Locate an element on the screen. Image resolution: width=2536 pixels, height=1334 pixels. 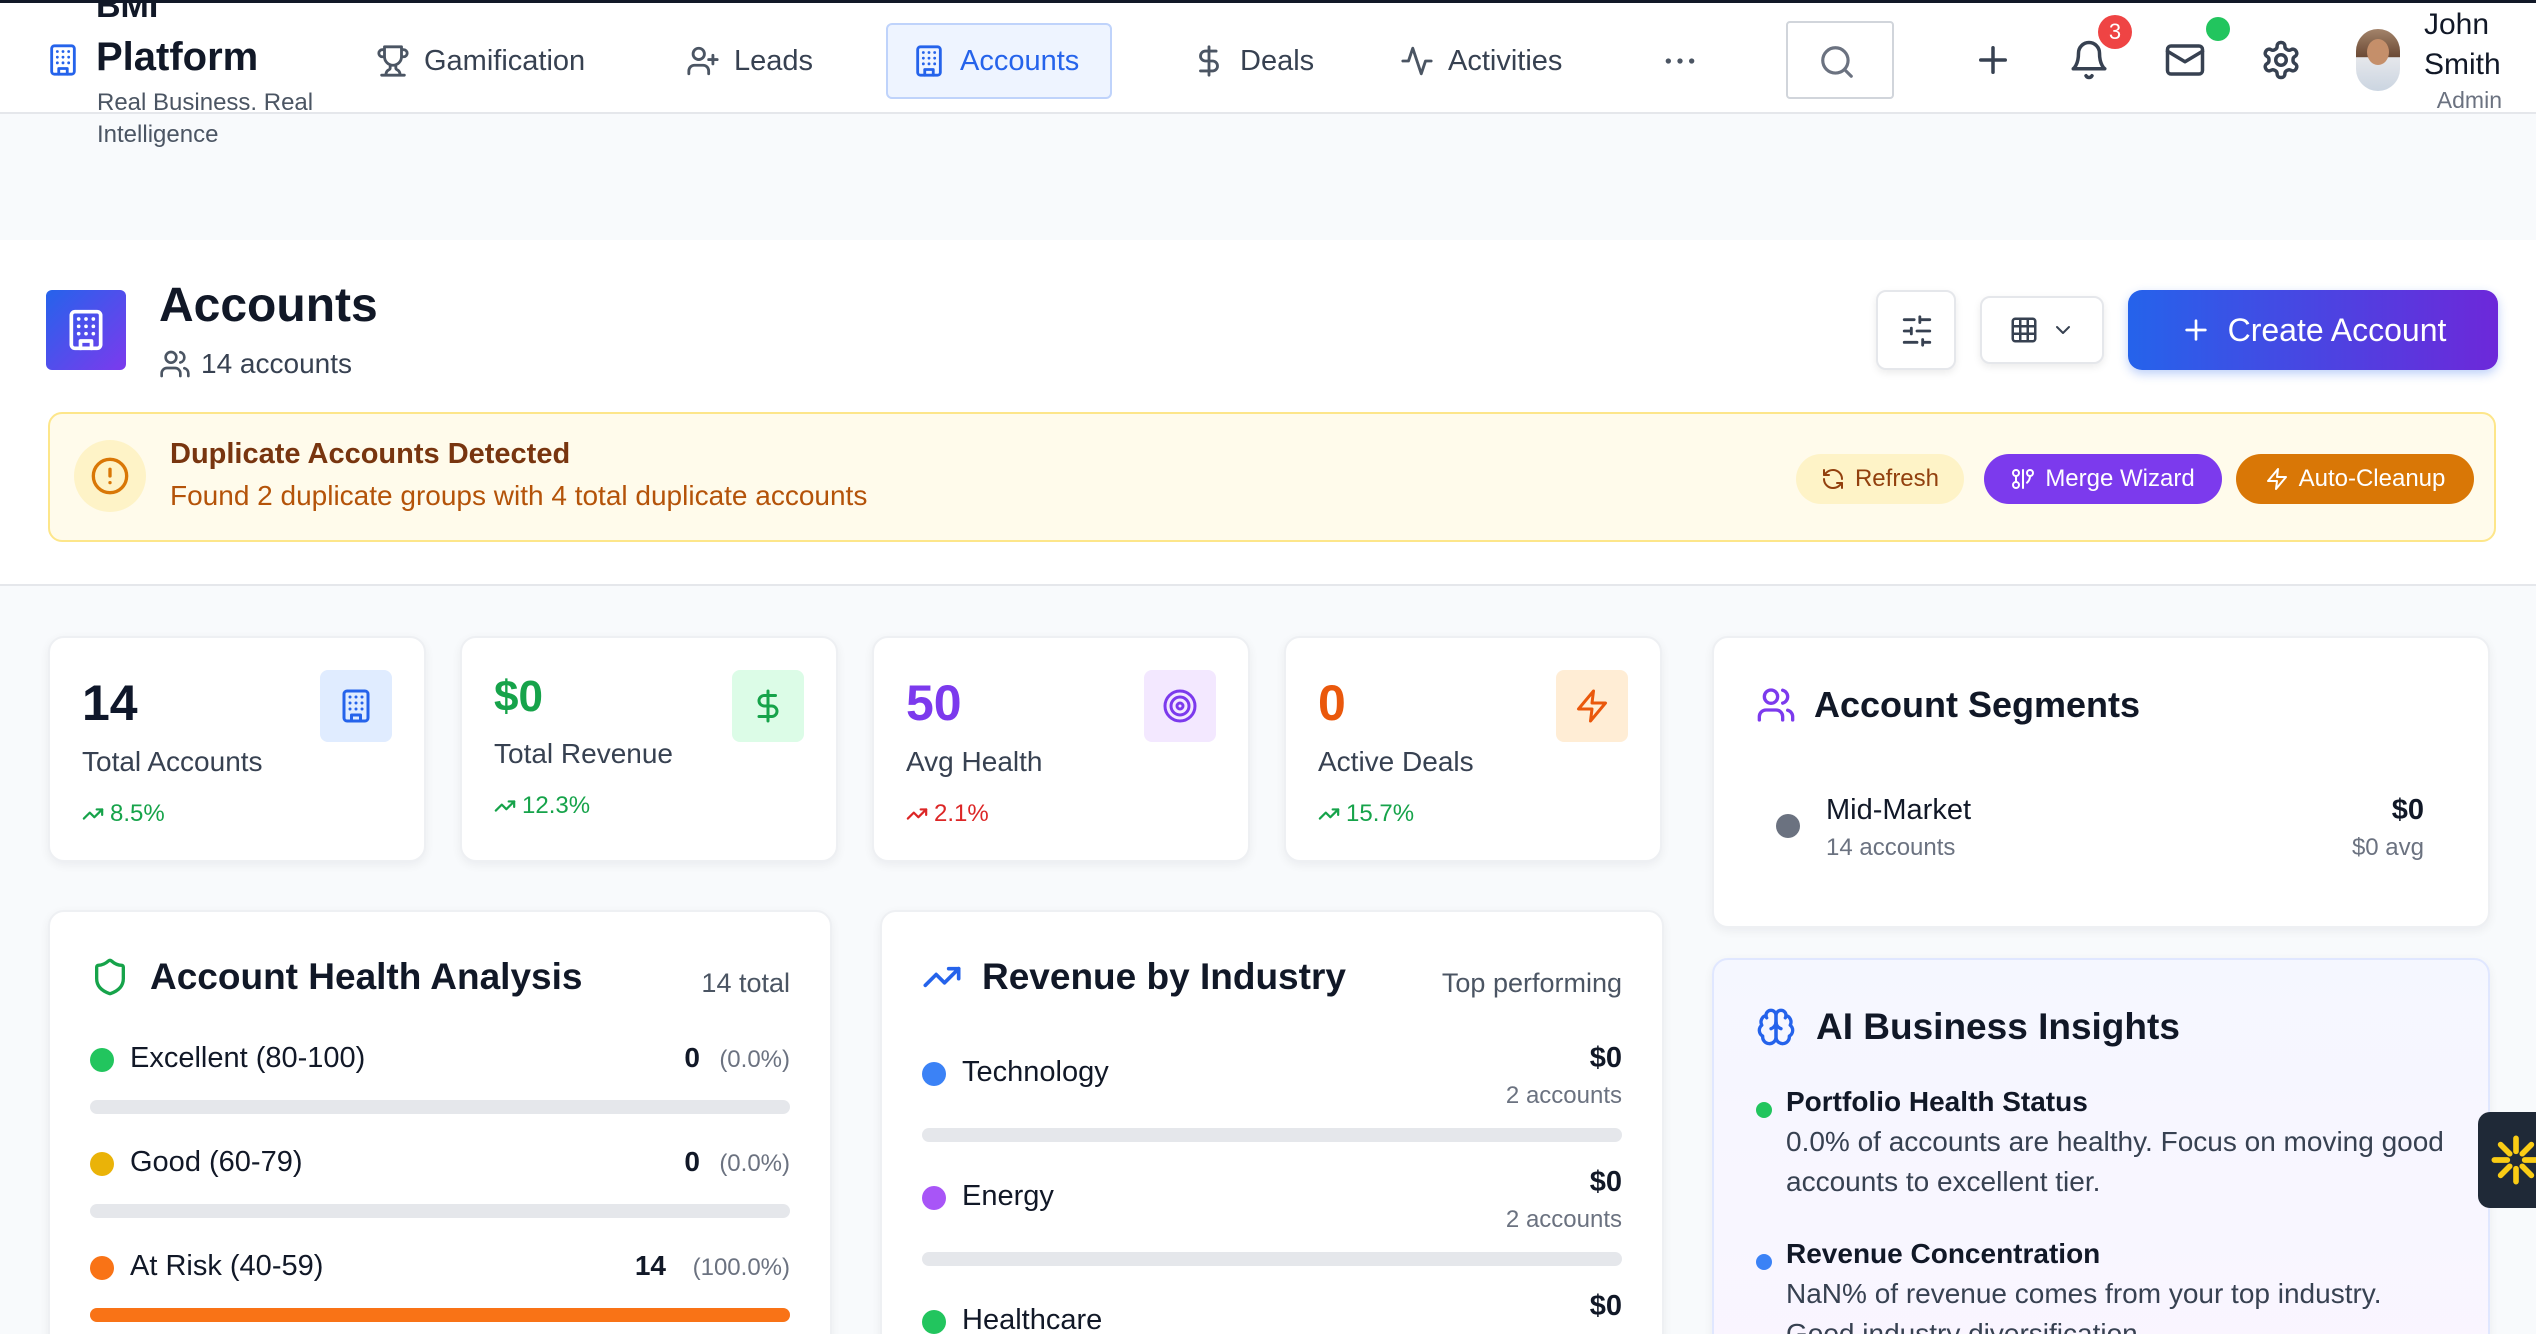
settings-button is located at coordinates (2281, 60).